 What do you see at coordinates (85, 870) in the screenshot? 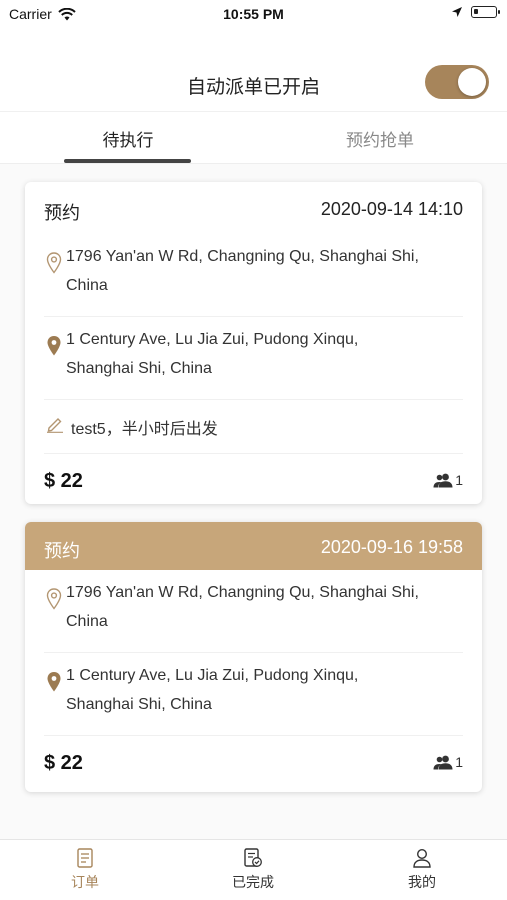
I see `nav-orders: 订单` at bounding box center [85, 870].